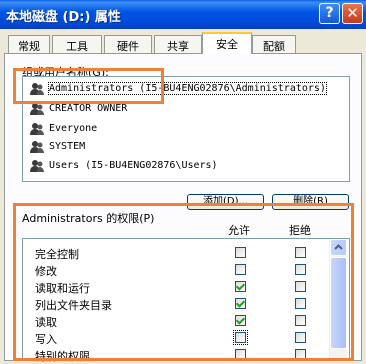 The height and width of the screenshot is (364, 366). What do you see at coordinates (274, 44) in the screenshot?
I see `tab-quota: 配额` at bounding box center [274, 44].